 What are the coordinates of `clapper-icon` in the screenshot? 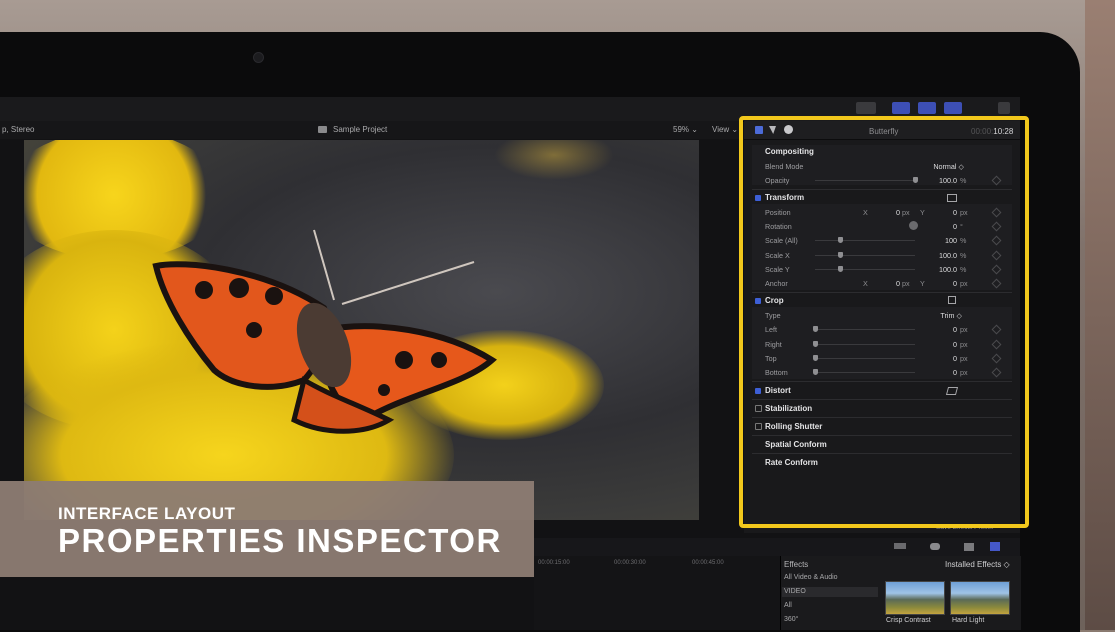 It's located at (322, 129).